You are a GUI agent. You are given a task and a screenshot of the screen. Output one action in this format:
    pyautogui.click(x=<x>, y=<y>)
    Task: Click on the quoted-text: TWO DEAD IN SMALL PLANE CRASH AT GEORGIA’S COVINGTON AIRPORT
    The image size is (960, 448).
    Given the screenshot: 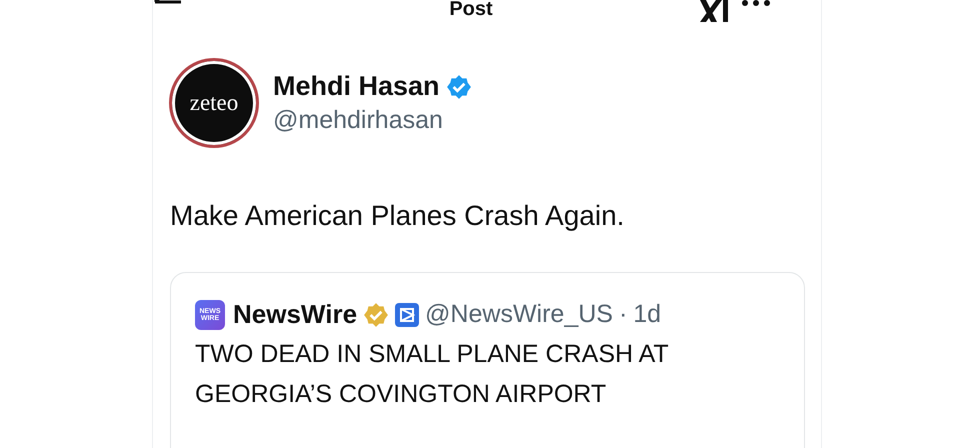 What is the action you would take?
    pyautogui.click(x=432, y=374)
    